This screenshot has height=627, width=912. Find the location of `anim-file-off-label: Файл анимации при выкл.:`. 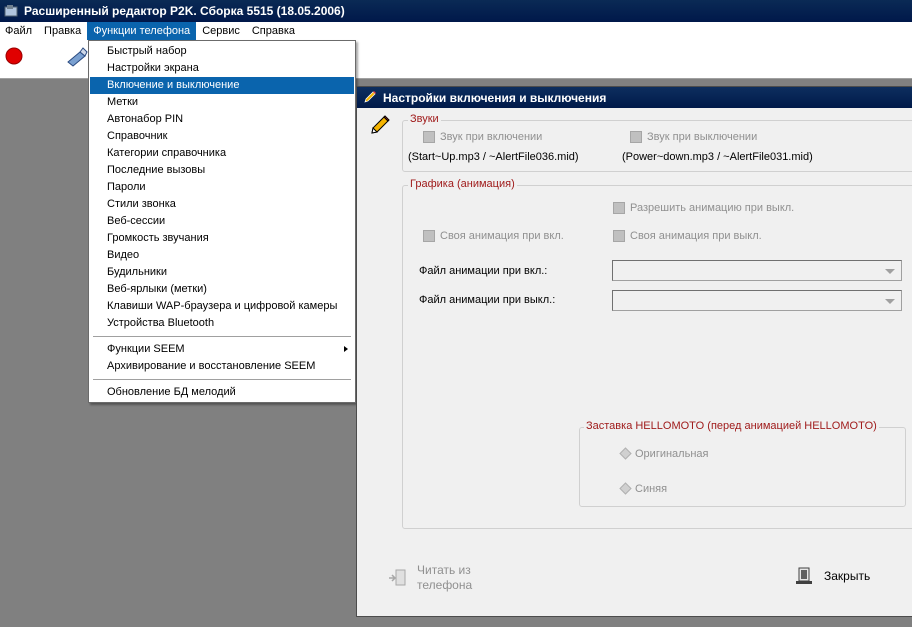

anim-file-off-label: Файл анимации при выкл.: is located at coordinates (487, 300).